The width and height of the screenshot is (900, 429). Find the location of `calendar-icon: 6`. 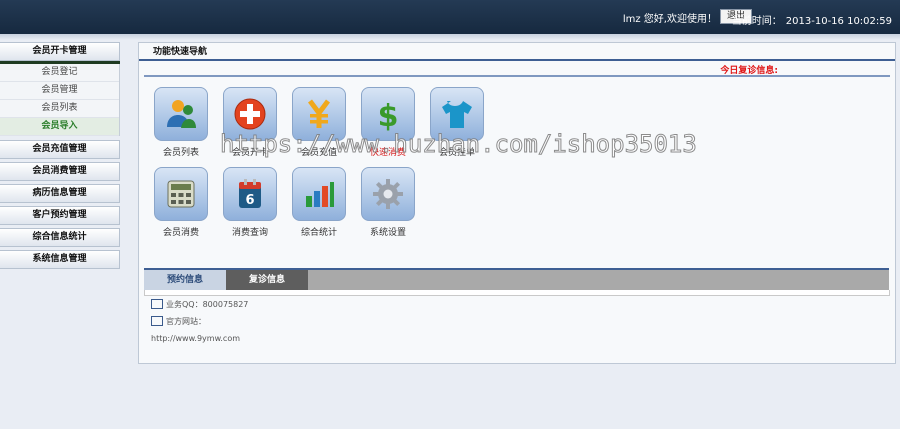

calendar-icon: 6 is located at coordinates (250, 194).